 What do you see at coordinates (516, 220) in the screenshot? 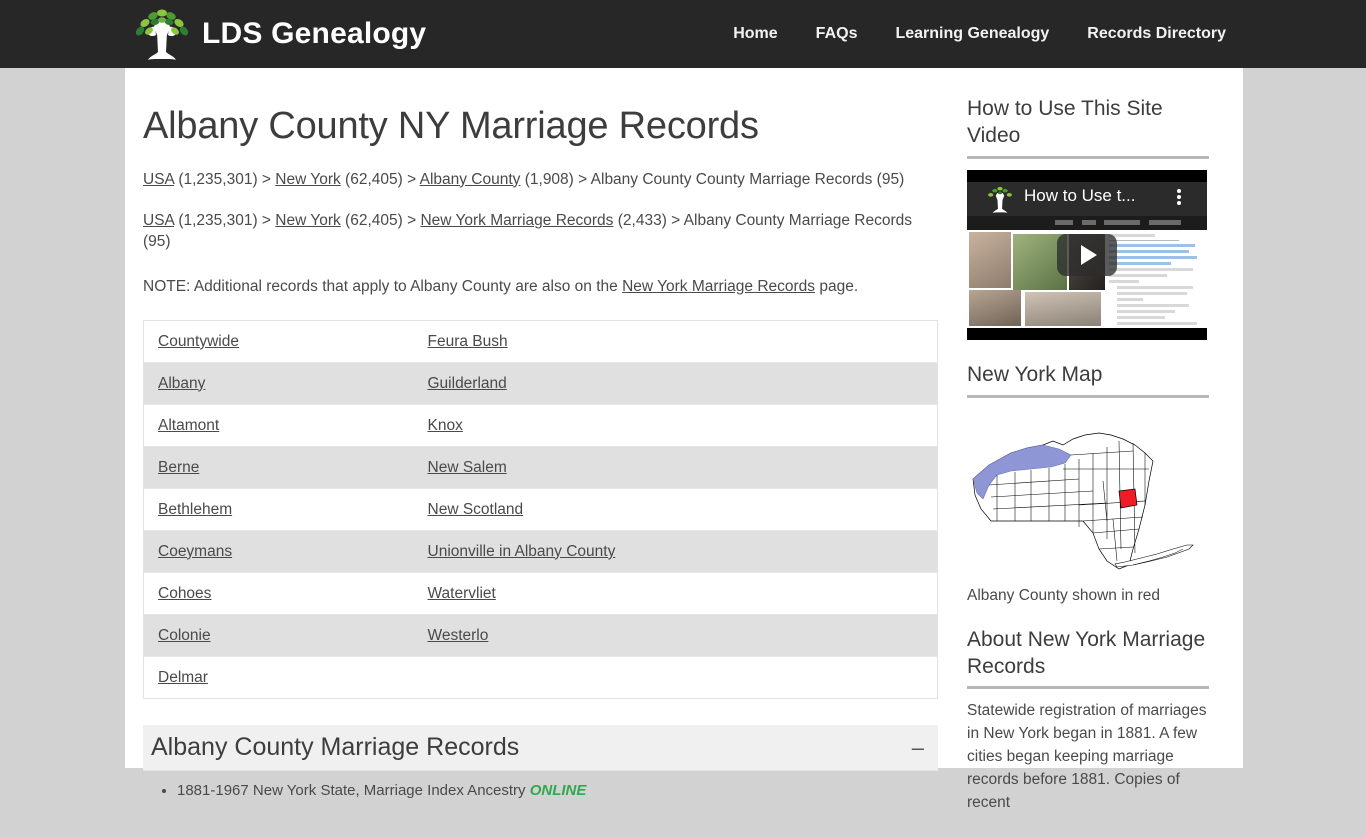
I see `breadcrumb2-link-ny-marriage-records: New York Marriage Records` at bounding box center [516, 220].